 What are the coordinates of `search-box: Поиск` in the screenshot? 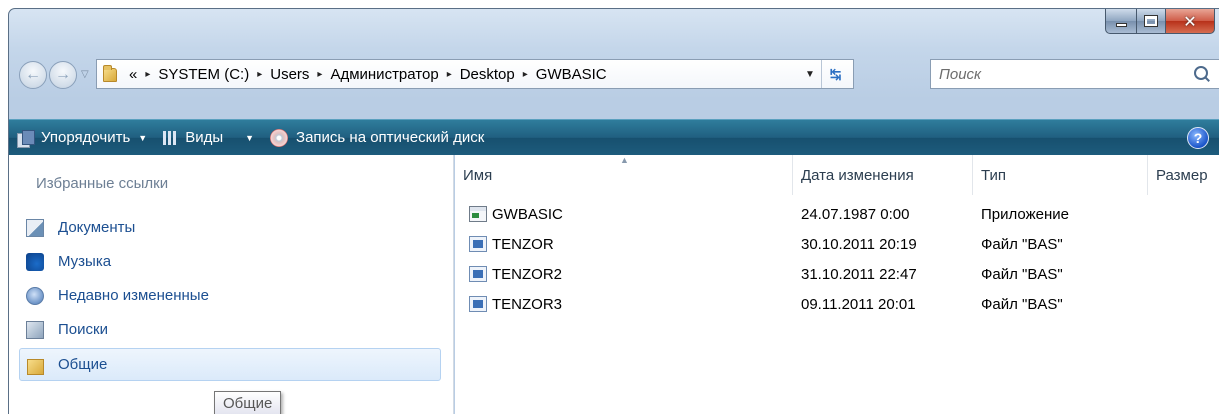 It's located at (1074, 74).